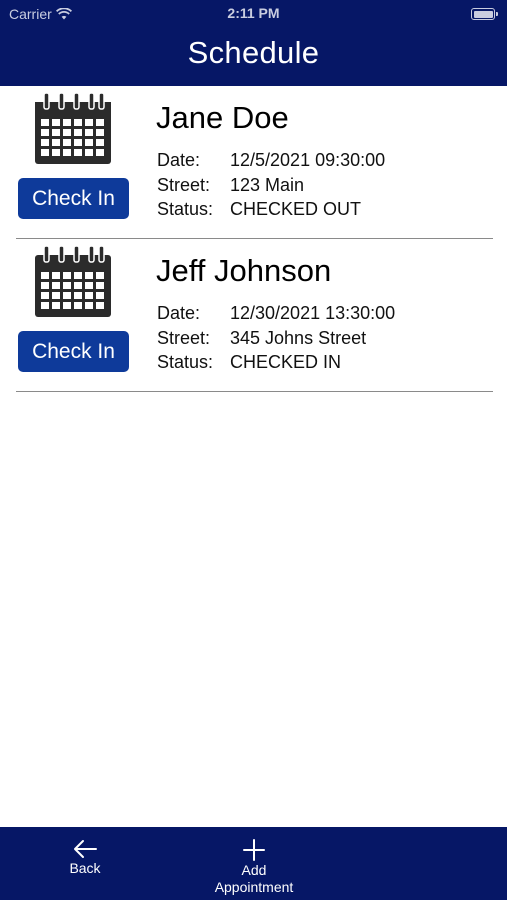 This screenshot has width=507, height=900. Describe the element at coordinates (253, 52) in the screenshot. I see `page-title: Schedule` at that location.